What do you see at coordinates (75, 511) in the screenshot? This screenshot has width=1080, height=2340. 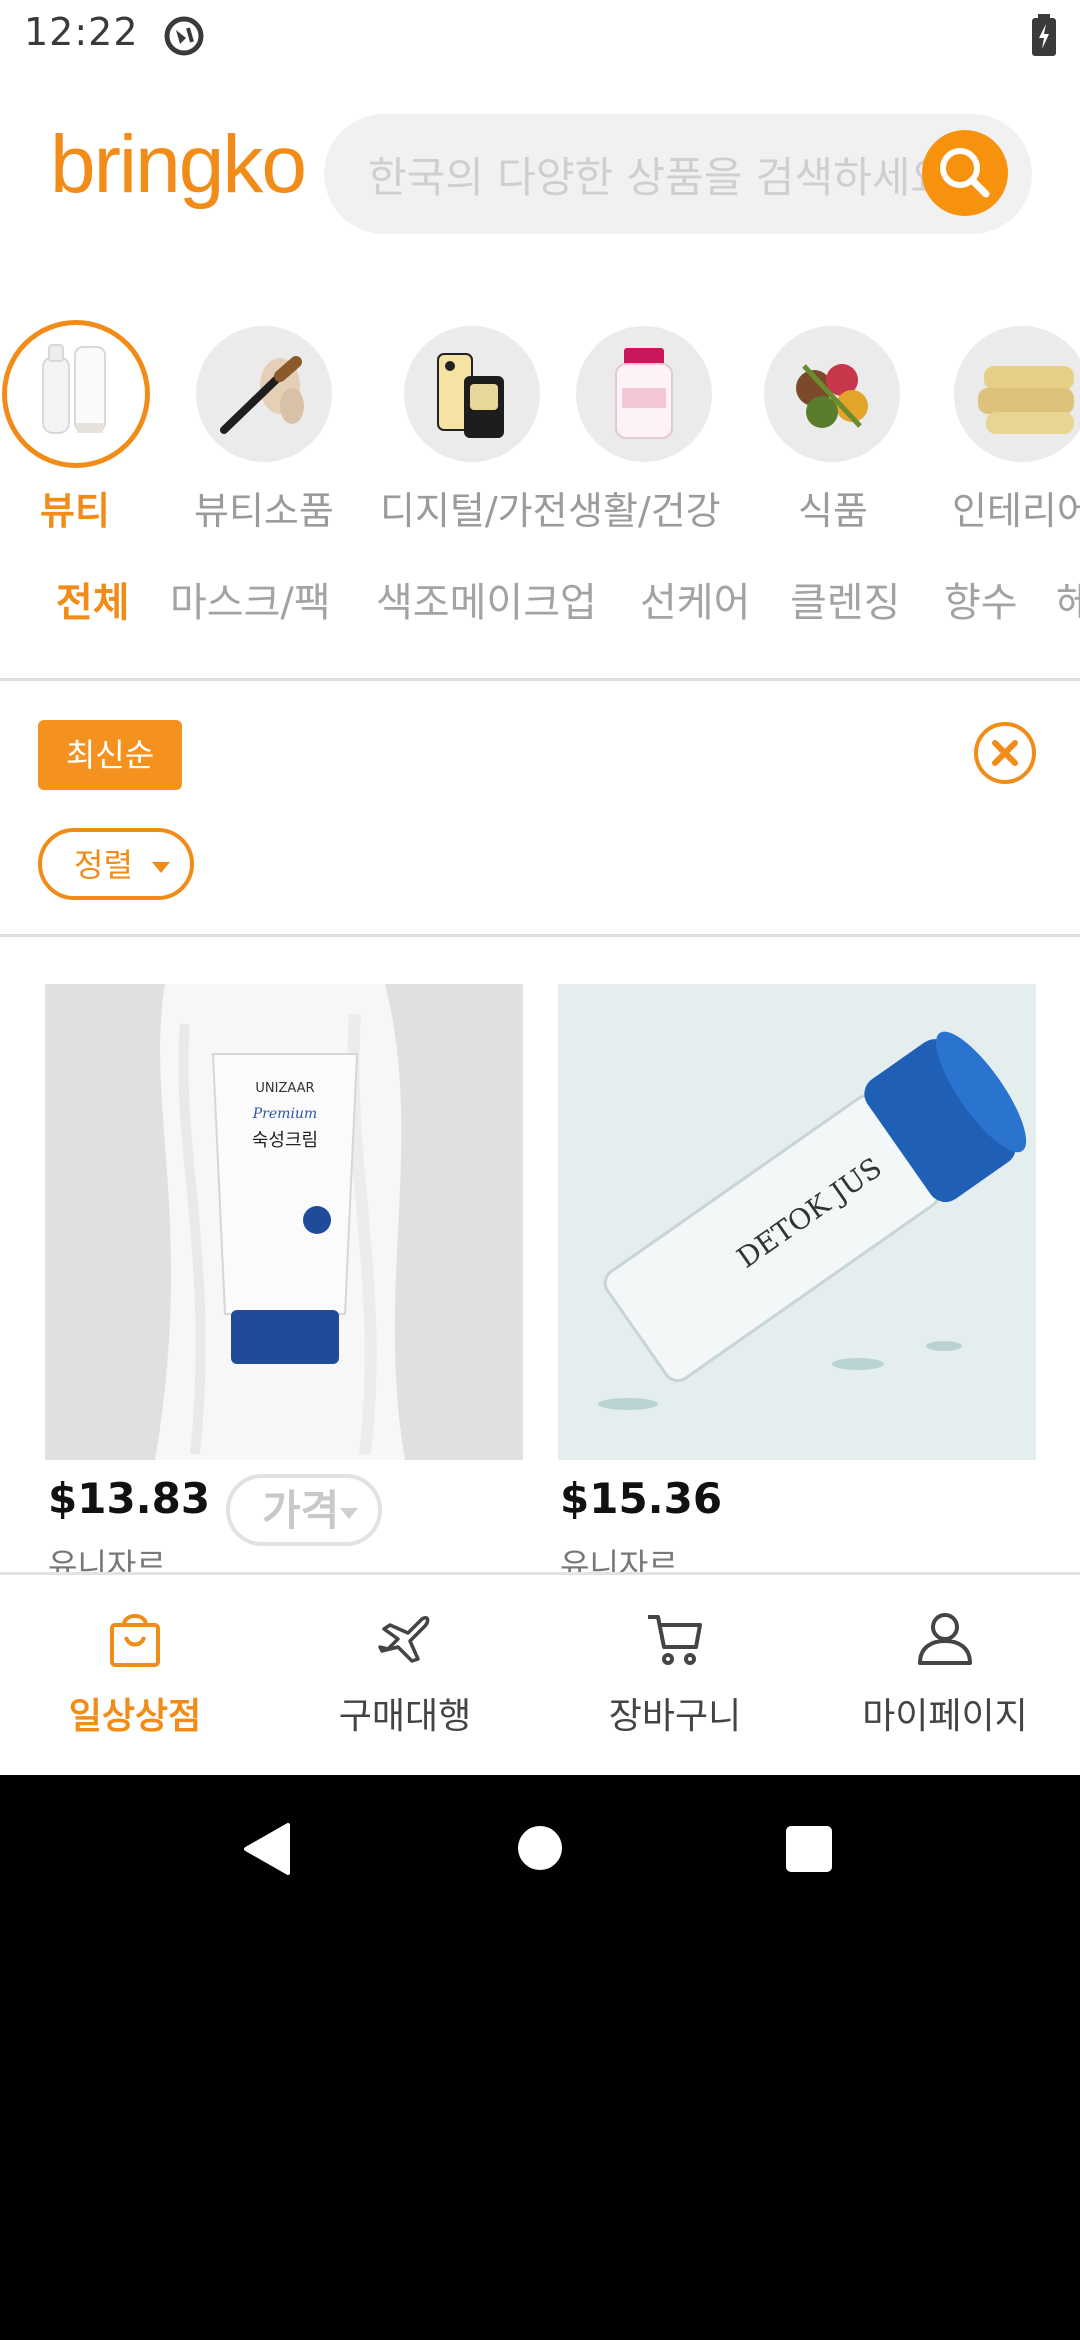 I see `category-label-beauty: 뷰티` at bounding box center [75, 511].